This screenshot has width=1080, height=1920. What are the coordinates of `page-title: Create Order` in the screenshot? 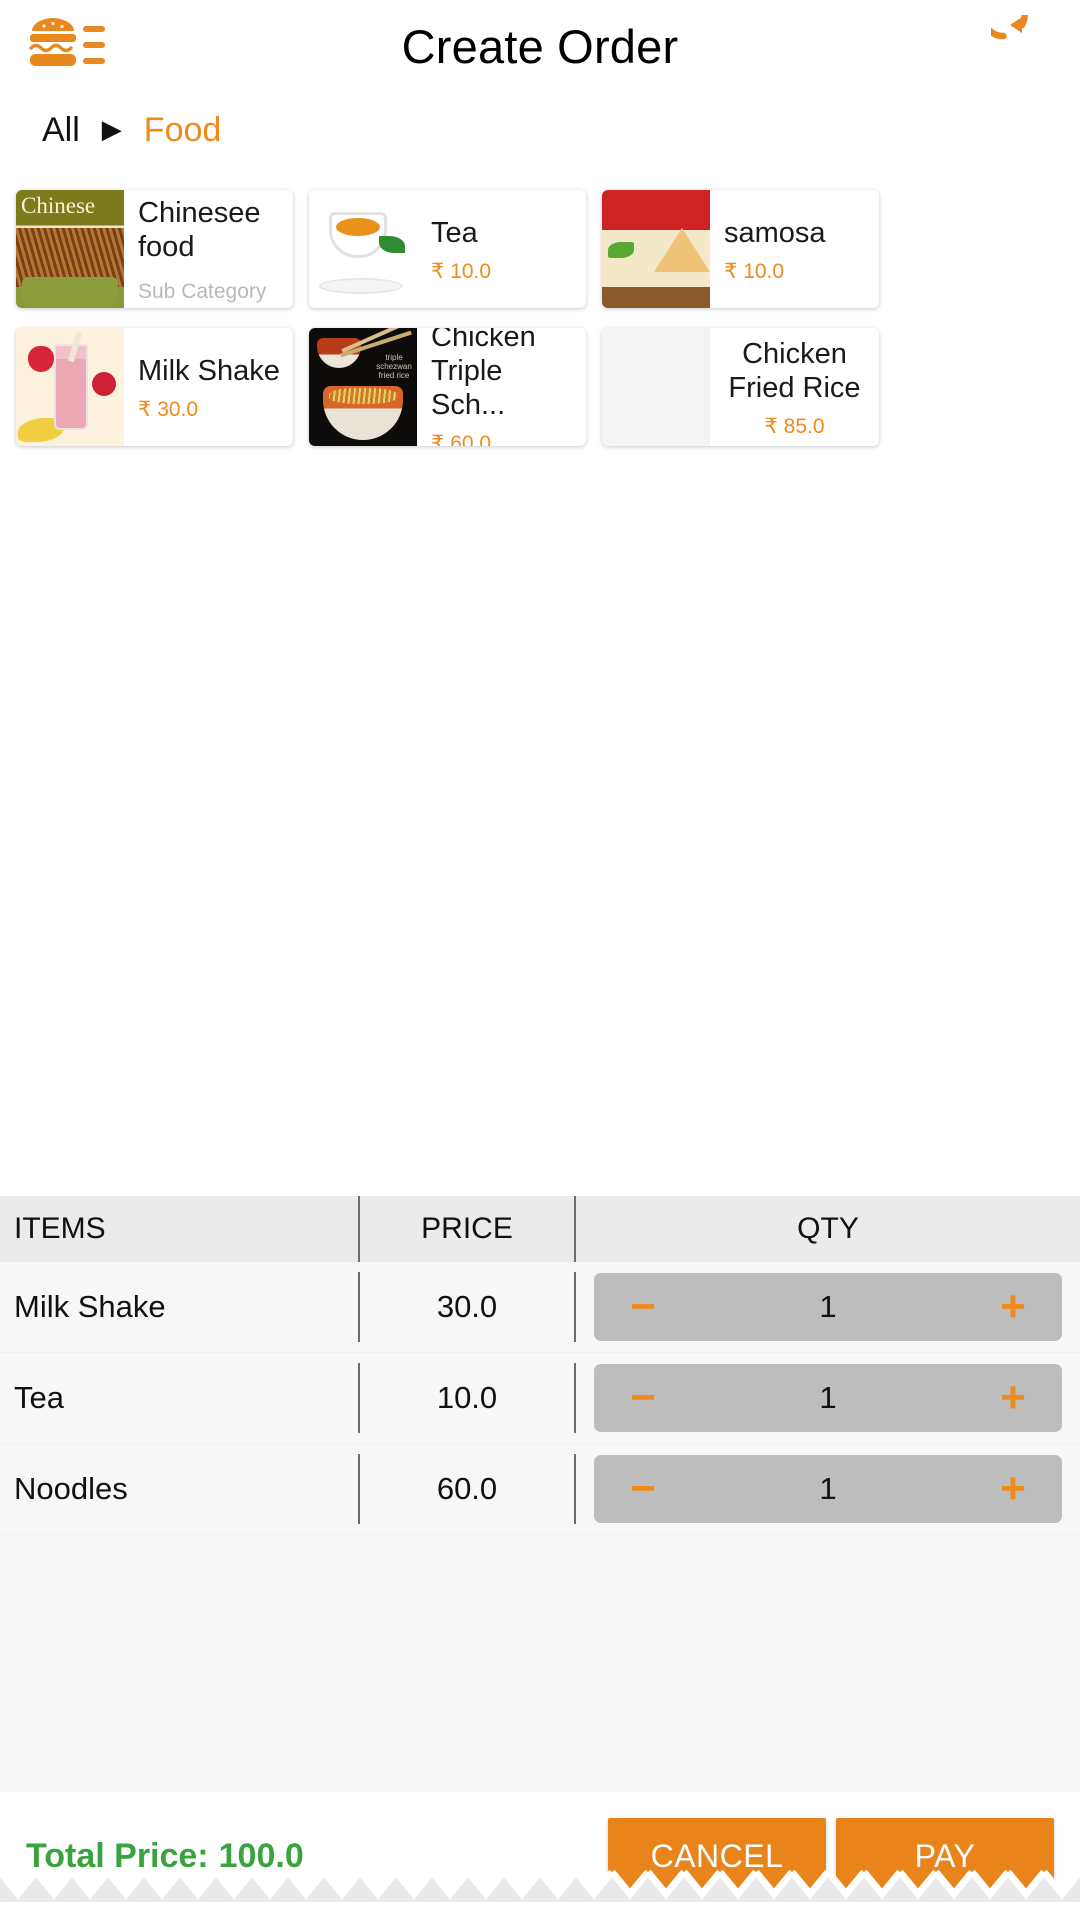 It's located at (540, 46).